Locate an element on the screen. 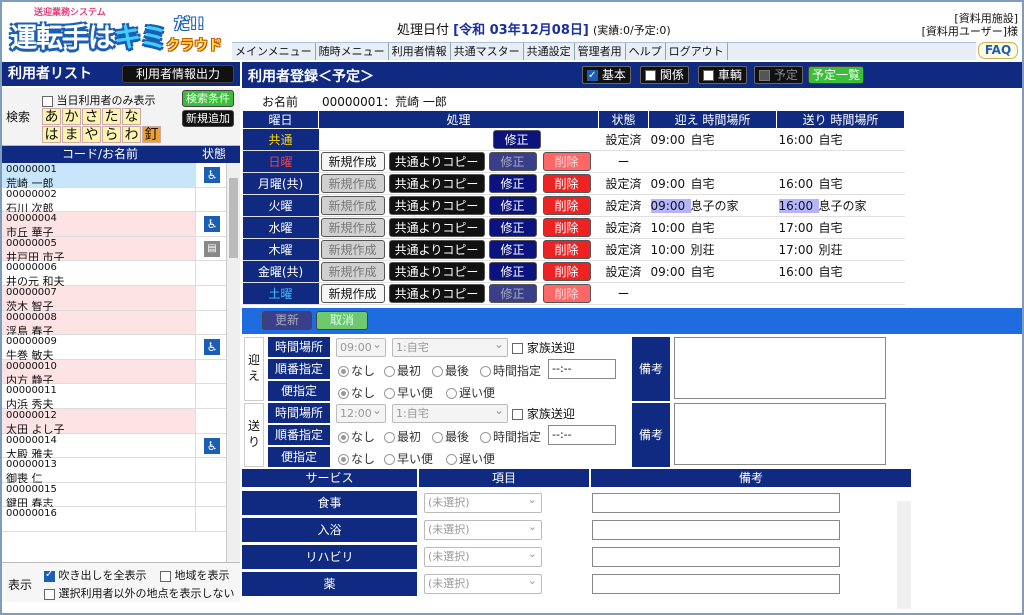 The width and height of the screenshot is (1024, 615). hide-points-option: 選択利用者以外の地点を表示しない is located at coordinates (139, 593).